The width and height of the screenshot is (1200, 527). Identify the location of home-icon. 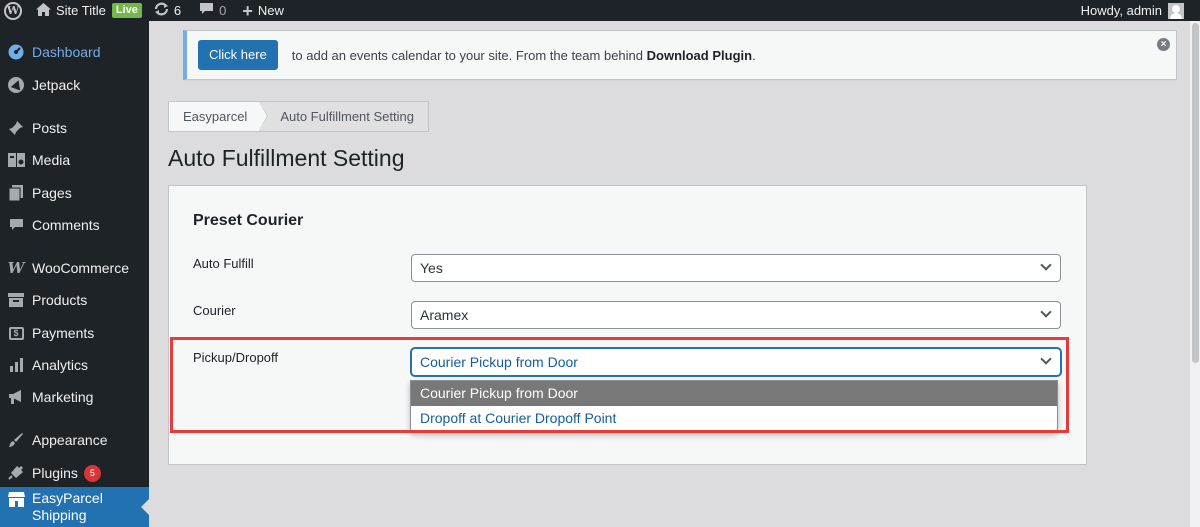
(43, 10).